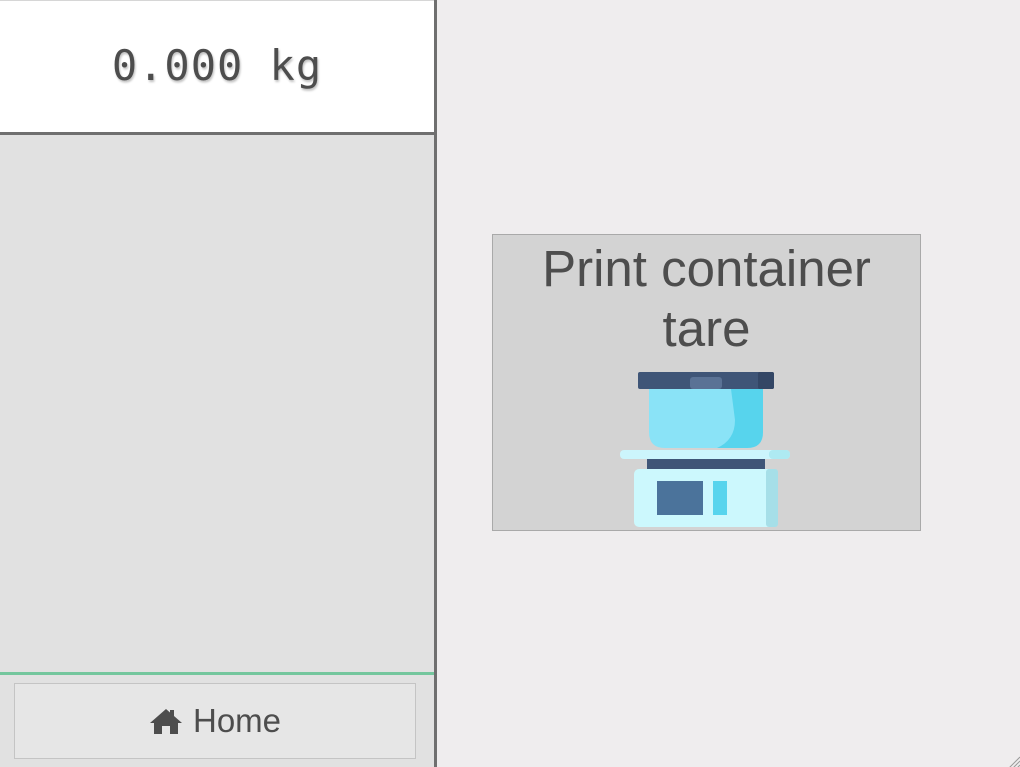  I want to click on divider, so click(217, 673).